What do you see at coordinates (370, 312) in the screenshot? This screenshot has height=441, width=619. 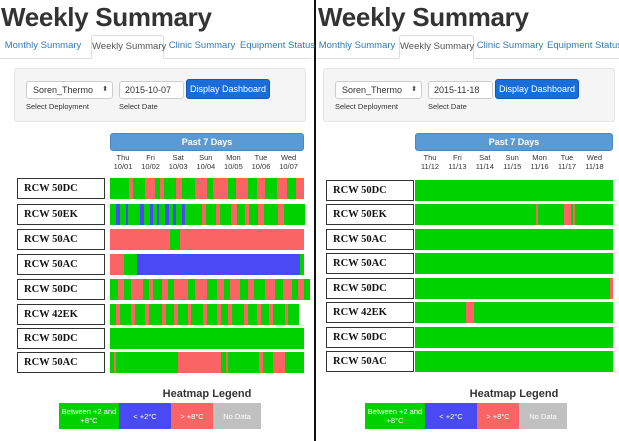 I see `equipment-label: RCW 42EK` at bounding box center [370, 312].